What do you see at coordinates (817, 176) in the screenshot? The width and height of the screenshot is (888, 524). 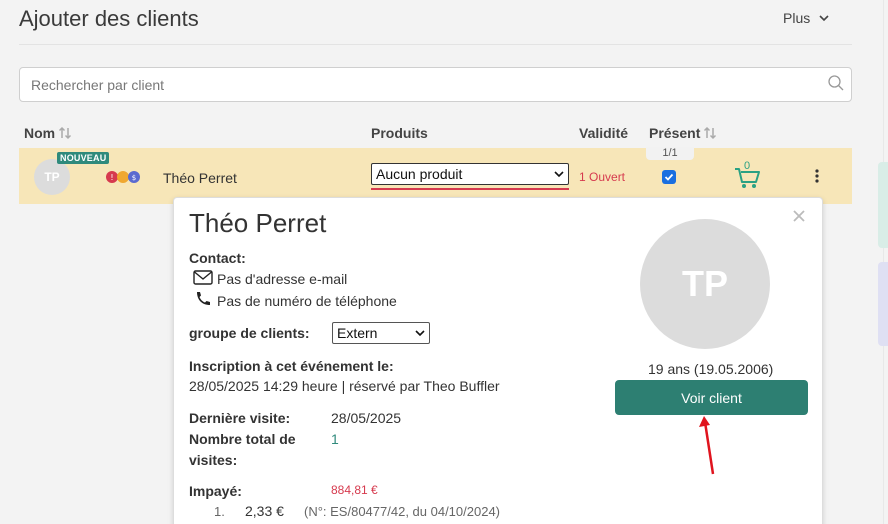 I see `more-options-icon` at bounding box center [817, 176].